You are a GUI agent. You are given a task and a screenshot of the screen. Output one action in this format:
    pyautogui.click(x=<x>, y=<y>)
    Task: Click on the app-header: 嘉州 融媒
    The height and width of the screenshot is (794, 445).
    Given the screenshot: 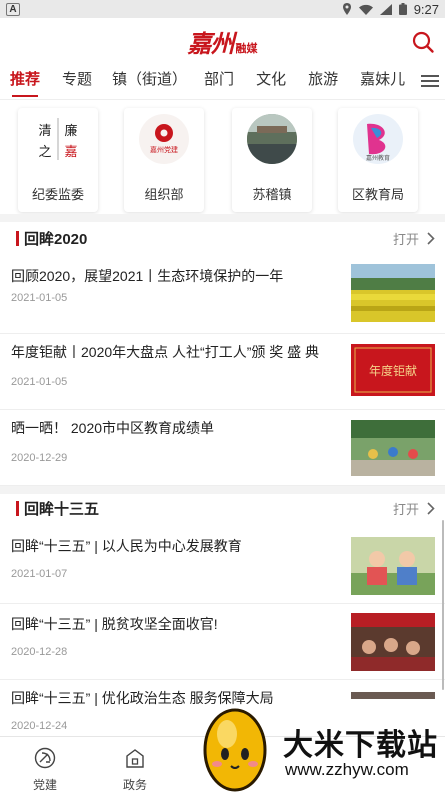 What is the action you would take?
    pyautogui.click(x=222, y=41)
    